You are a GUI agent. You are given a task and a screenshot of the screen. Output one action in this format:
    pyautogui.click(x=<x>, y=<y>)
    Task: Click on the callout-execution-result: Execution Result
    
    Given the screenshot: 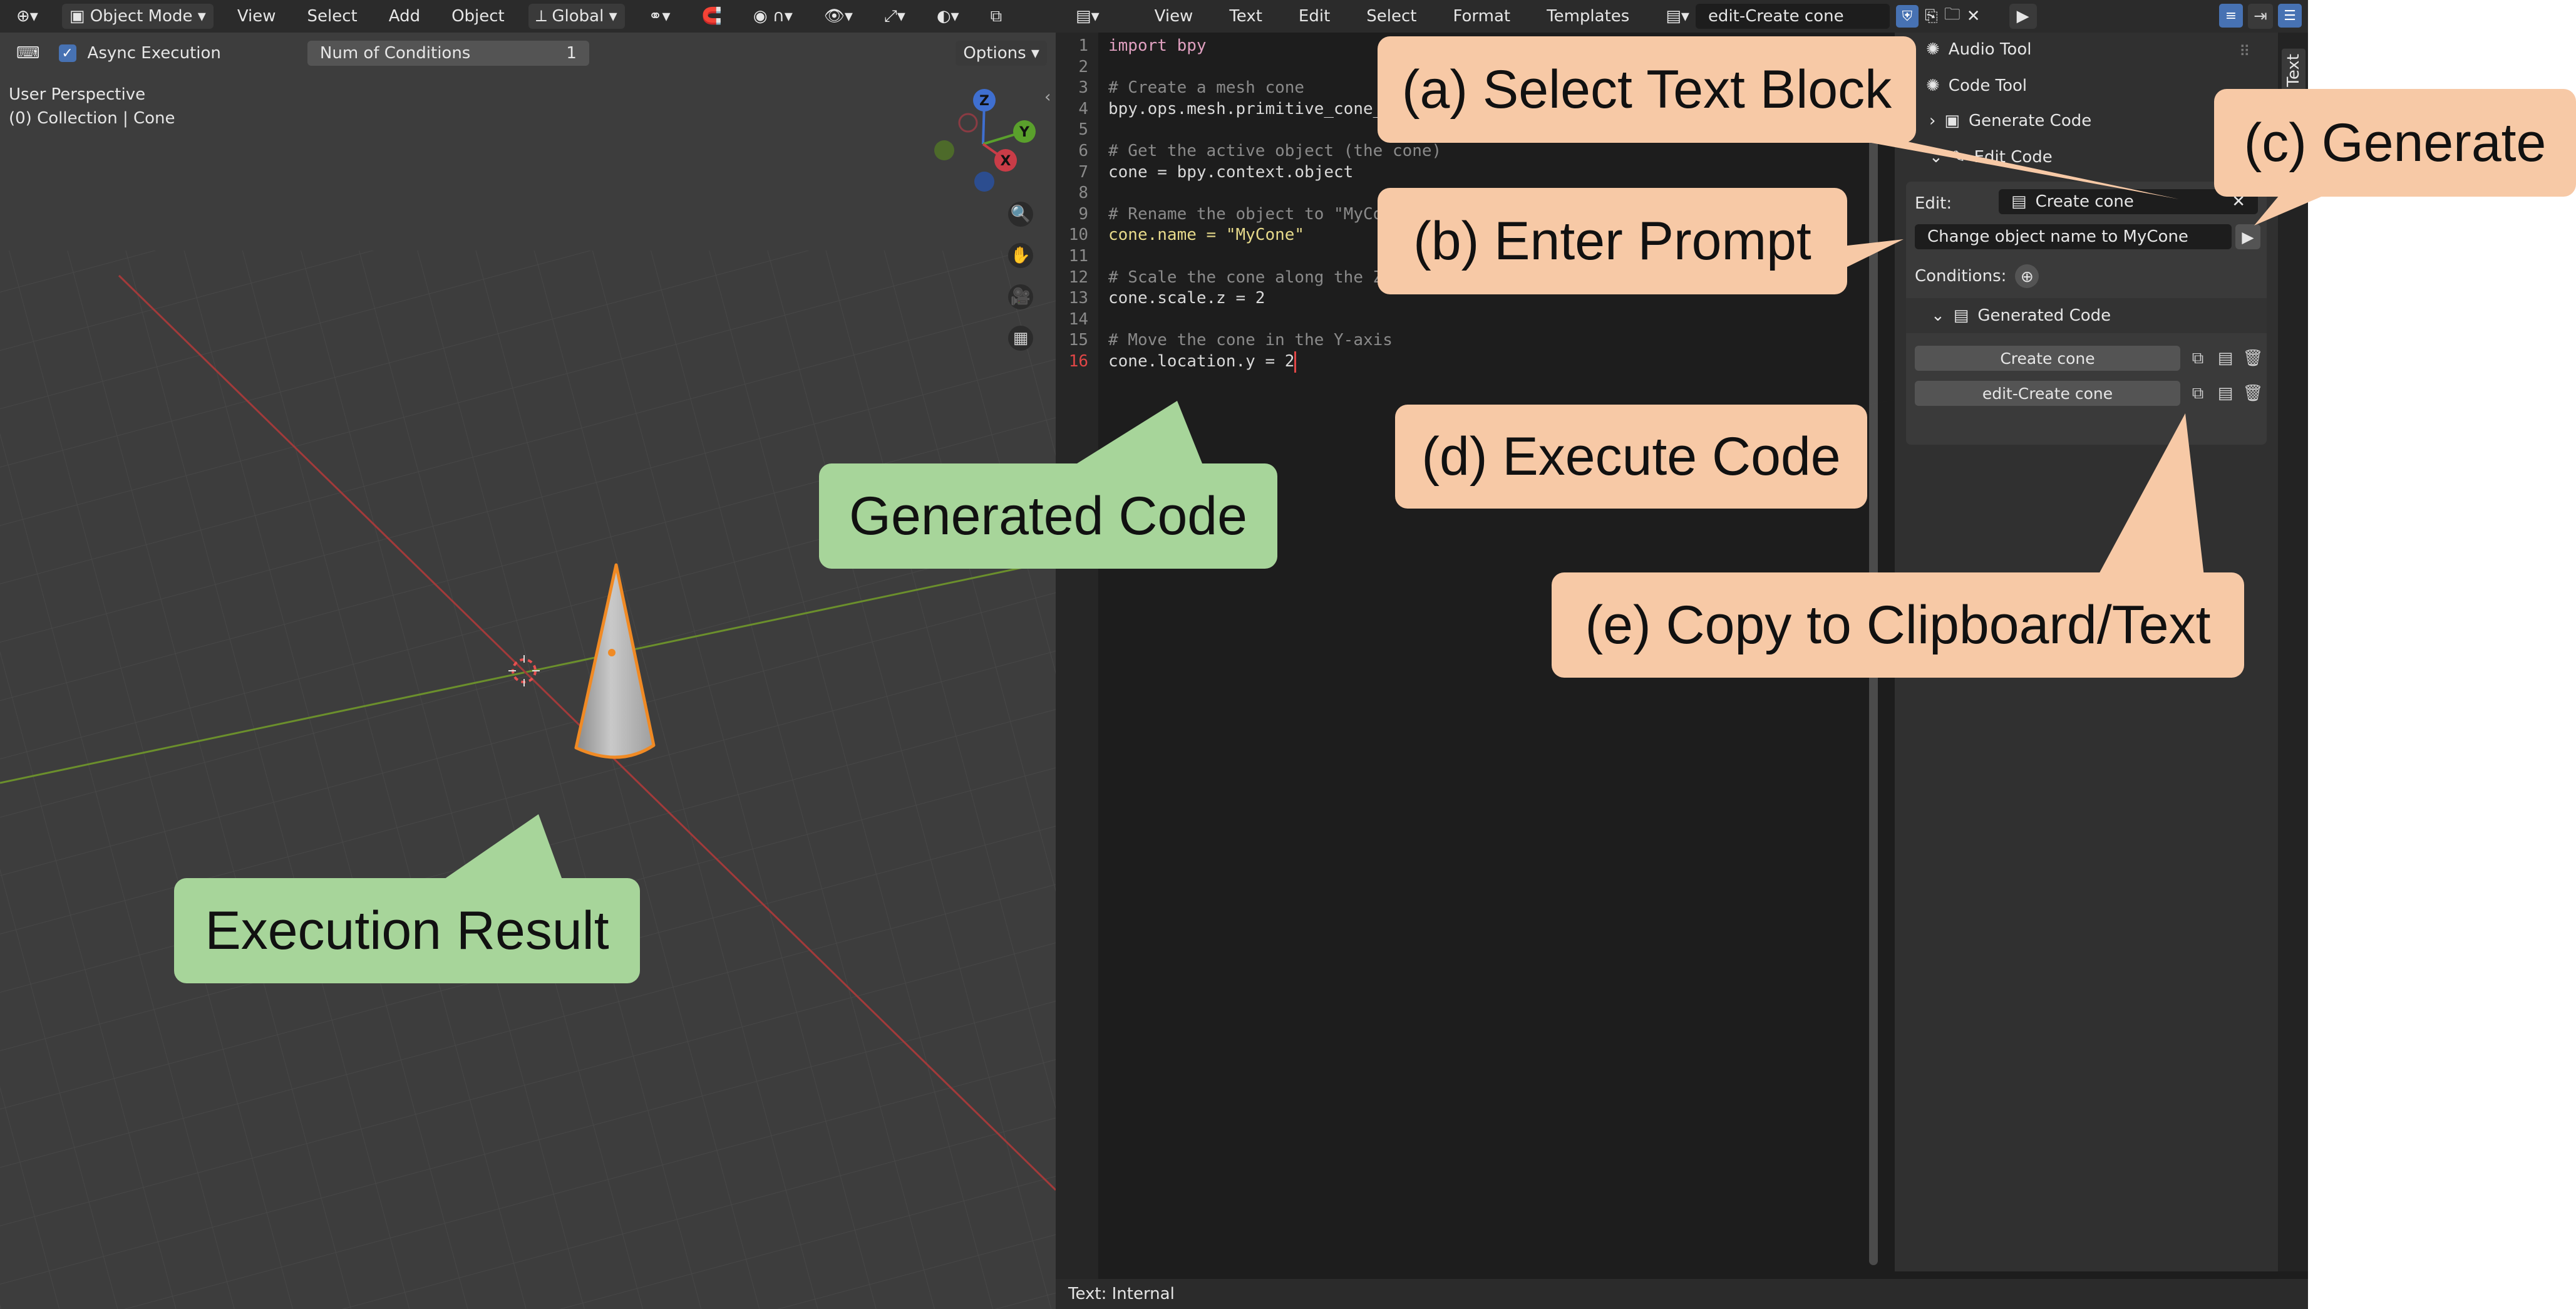 What is the action you would take?
    pyautogui.click(x=407, y=930)
    